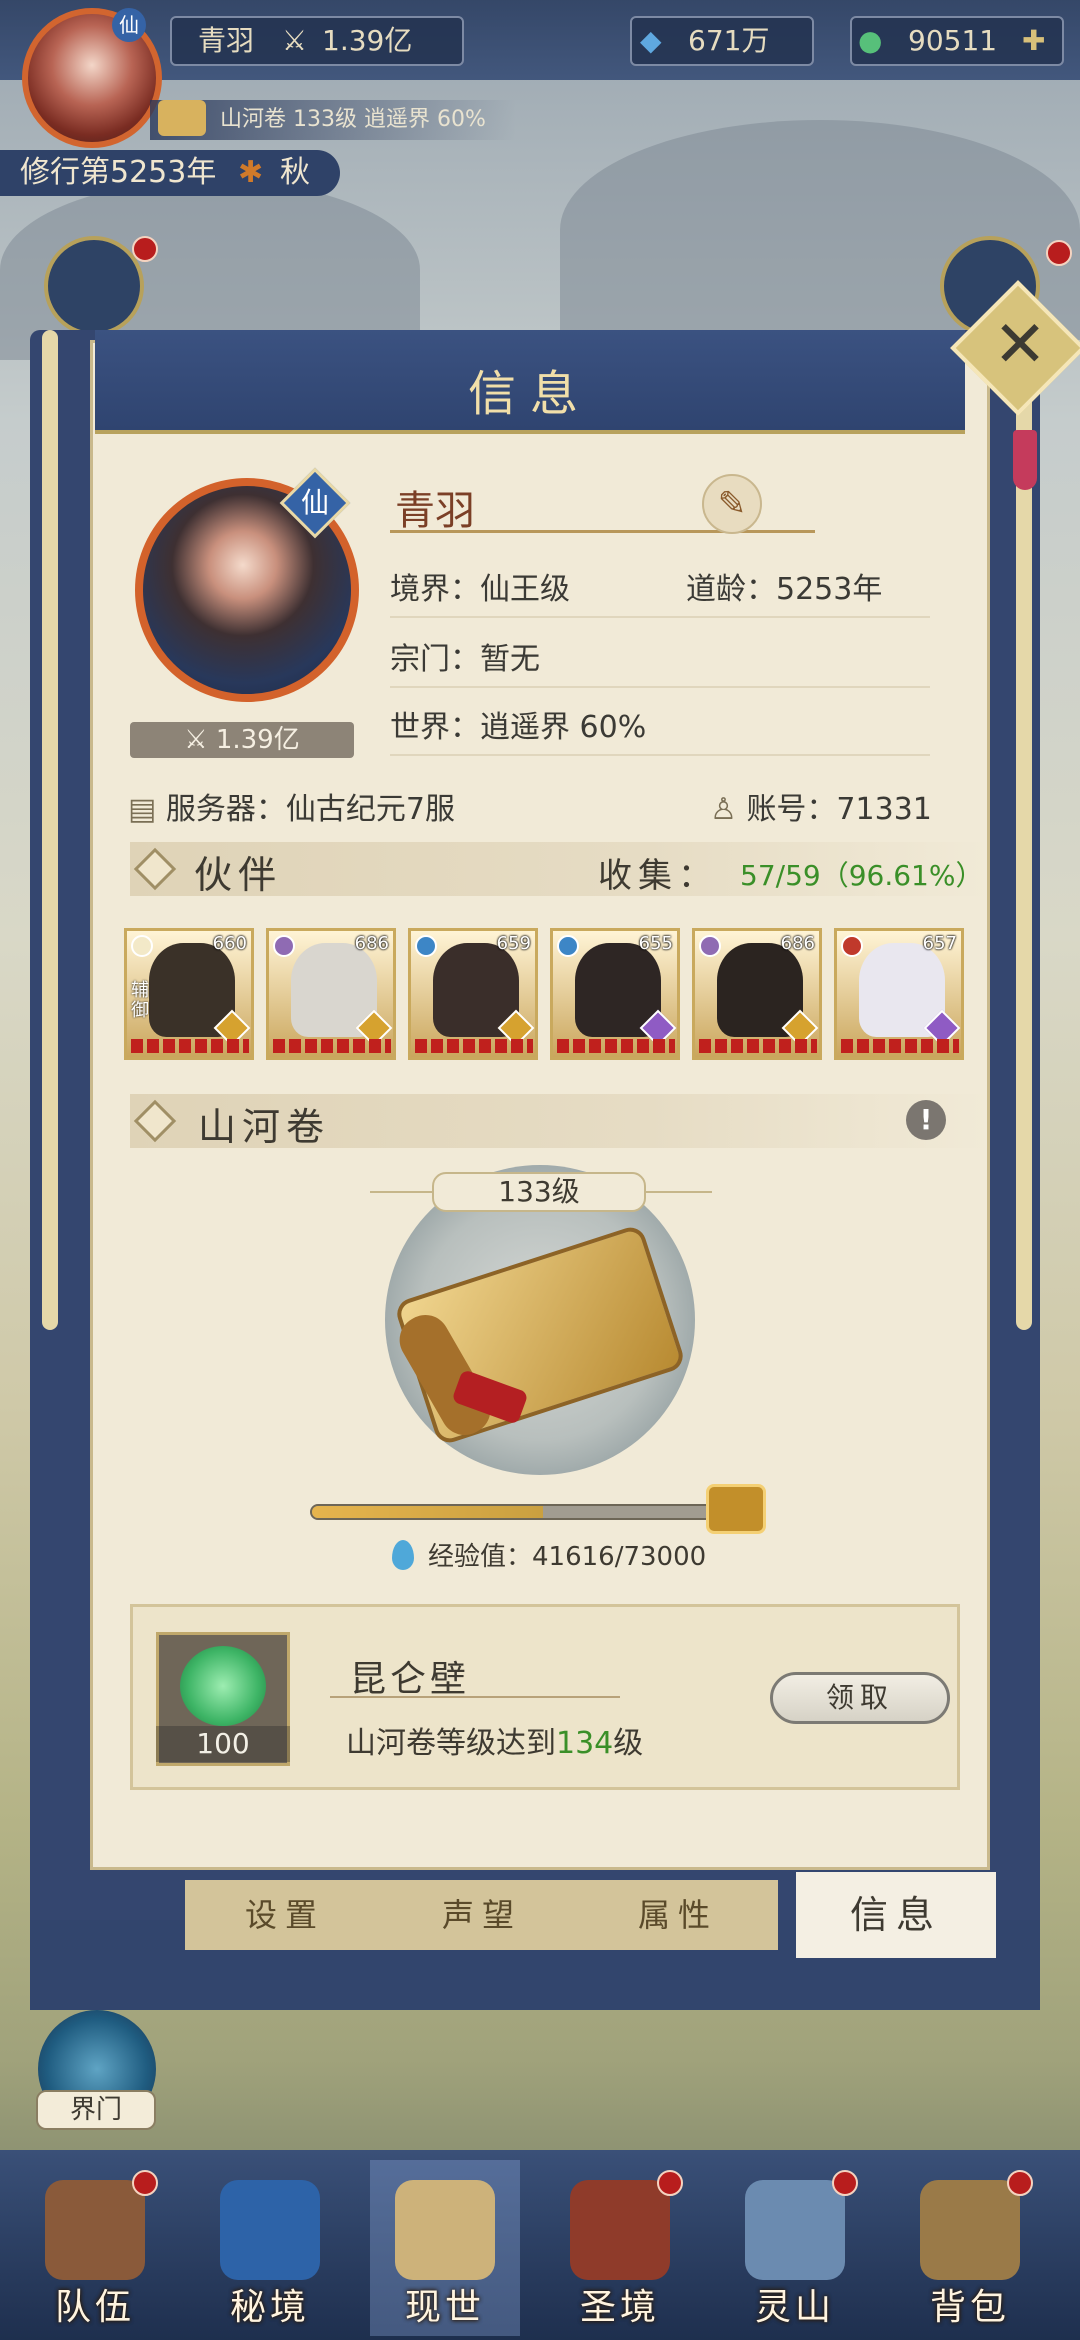 The width and height of the screenshot is (1080, 2340). What do you see at coordinates (539, 1192) in the screenshot?
I see `scroll-level-tag: 133级` at bounding box center [539, 1192].